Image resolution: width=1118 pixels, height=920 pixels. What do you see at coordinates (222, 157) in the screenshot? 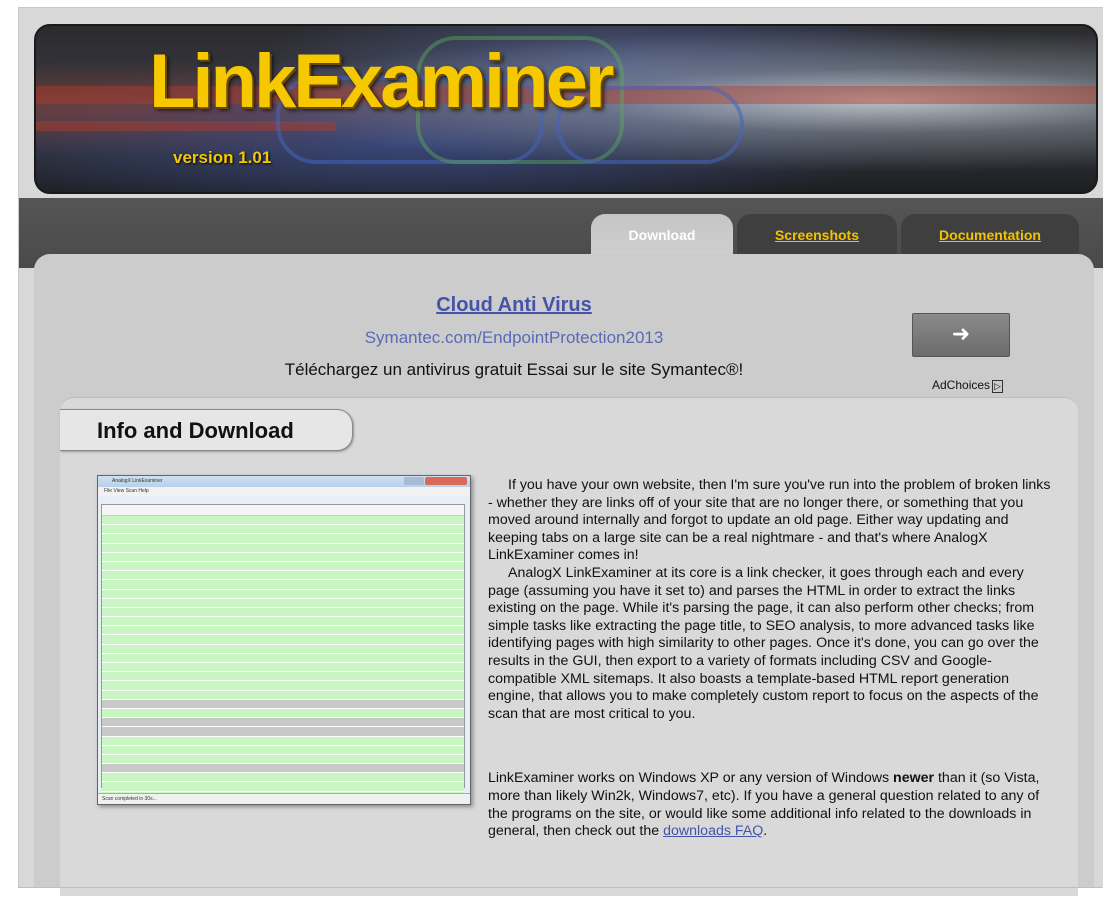
I see `version-label: version 1.01` at bounding box center [222, 157].